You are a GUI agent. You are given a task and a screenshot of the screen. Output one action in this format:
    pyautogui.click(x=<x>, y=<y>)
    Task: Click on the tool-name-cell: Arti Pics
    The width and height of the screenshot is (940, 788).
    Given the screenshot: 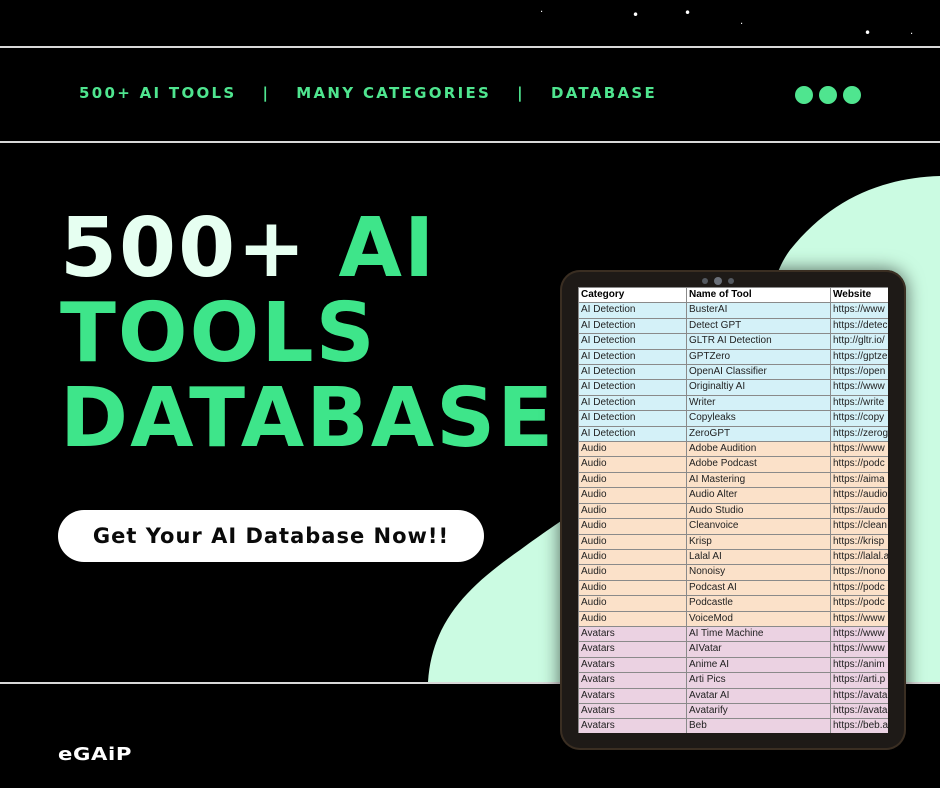 What is the action you would take?
    pyautogui.click(x=758, y=680)
    